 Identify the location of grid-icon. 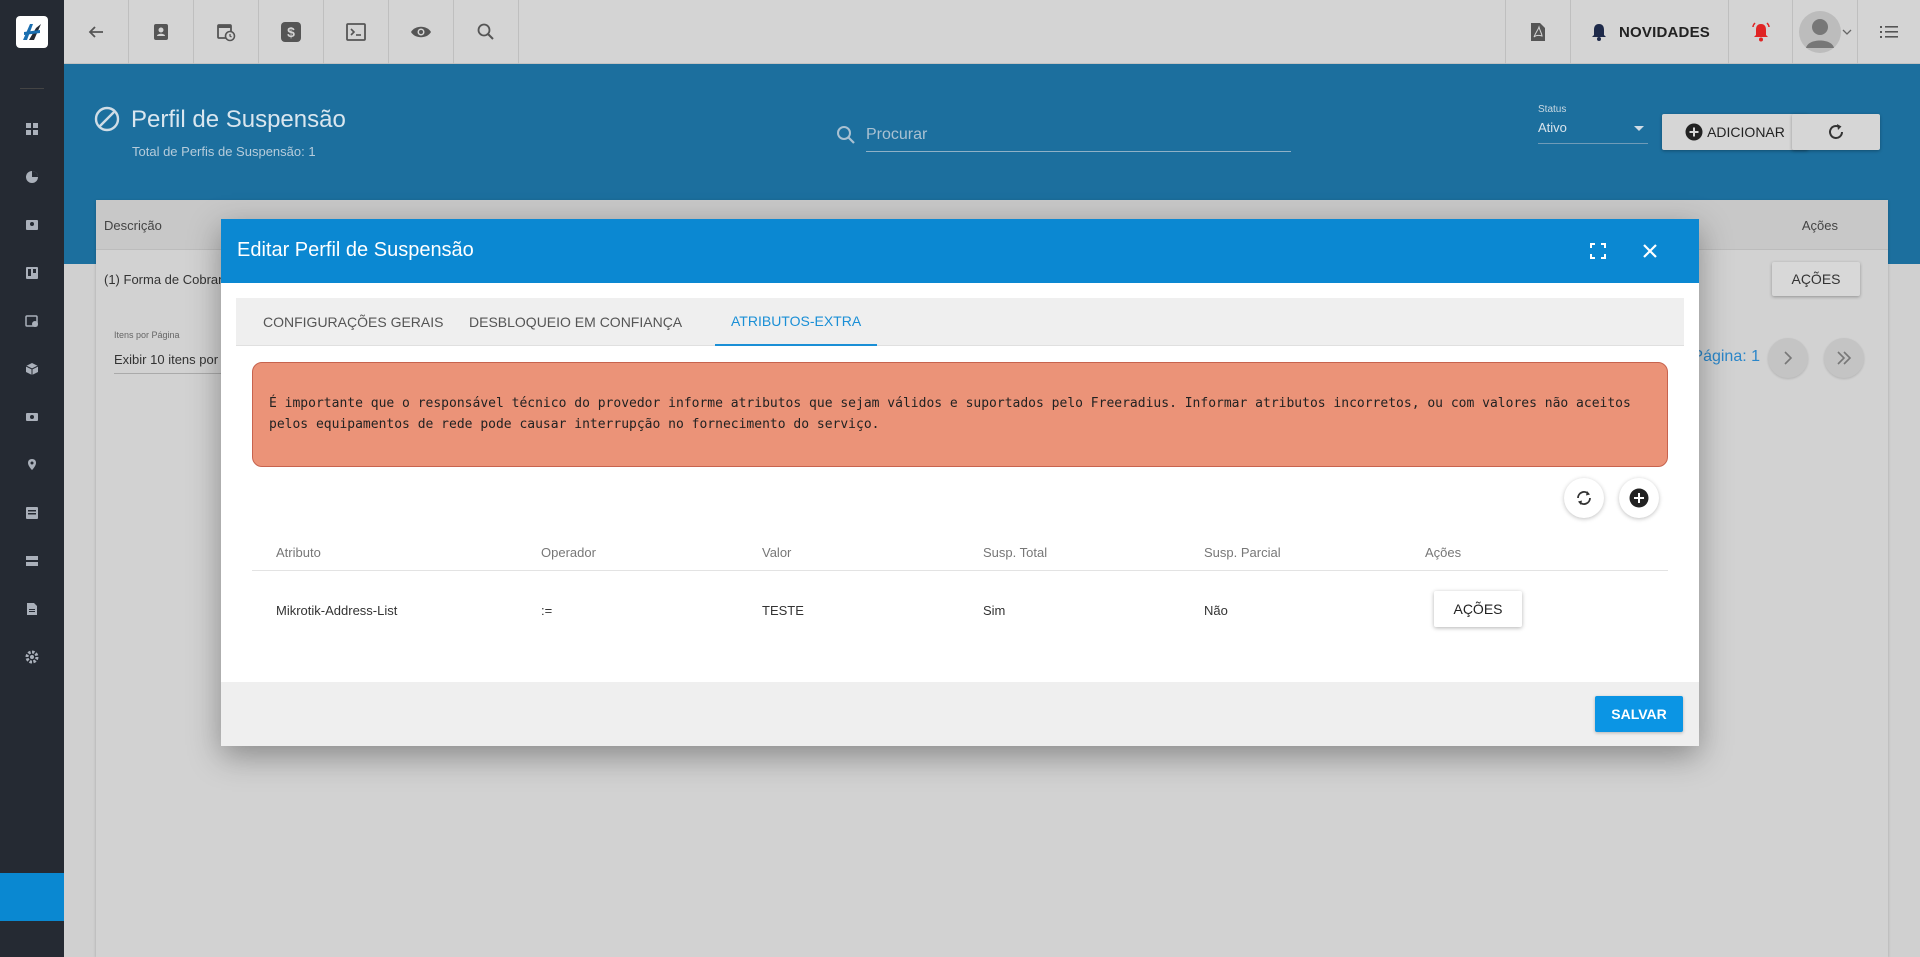
(32, 129).